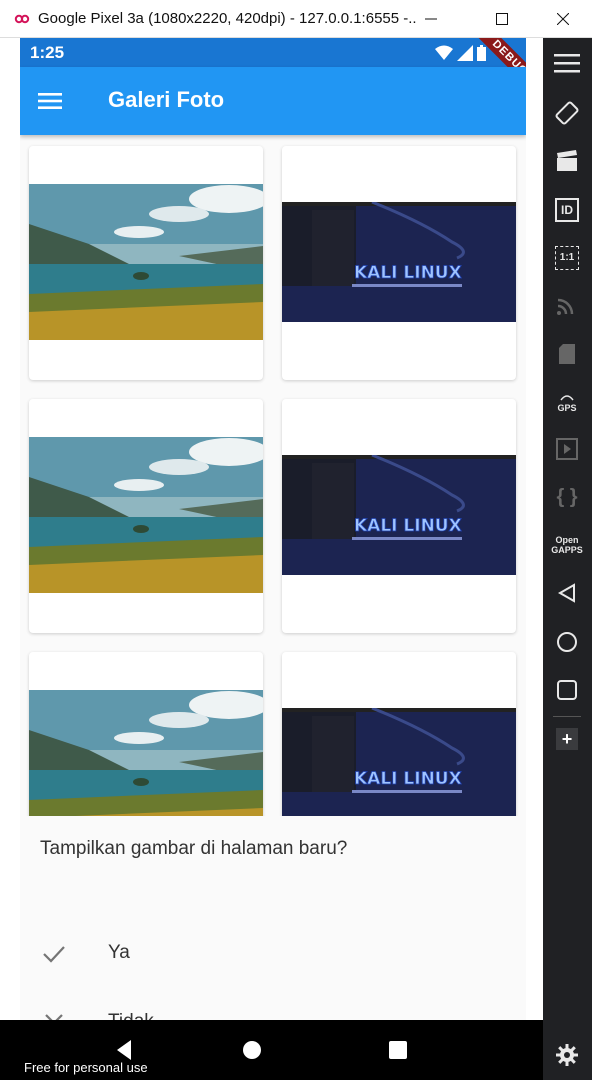 This screenshot has height=1080, width=592. I want to click on menu-icon, so click(567, 63).